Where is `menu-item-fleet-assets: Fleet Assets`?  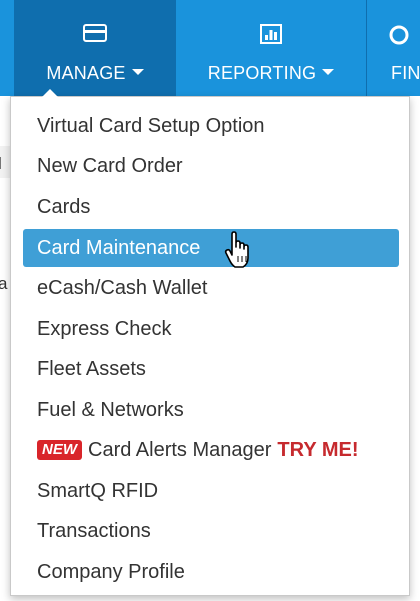 menu-item-fleet-assets: Fleet Assets is located at coordinates (211, 369).